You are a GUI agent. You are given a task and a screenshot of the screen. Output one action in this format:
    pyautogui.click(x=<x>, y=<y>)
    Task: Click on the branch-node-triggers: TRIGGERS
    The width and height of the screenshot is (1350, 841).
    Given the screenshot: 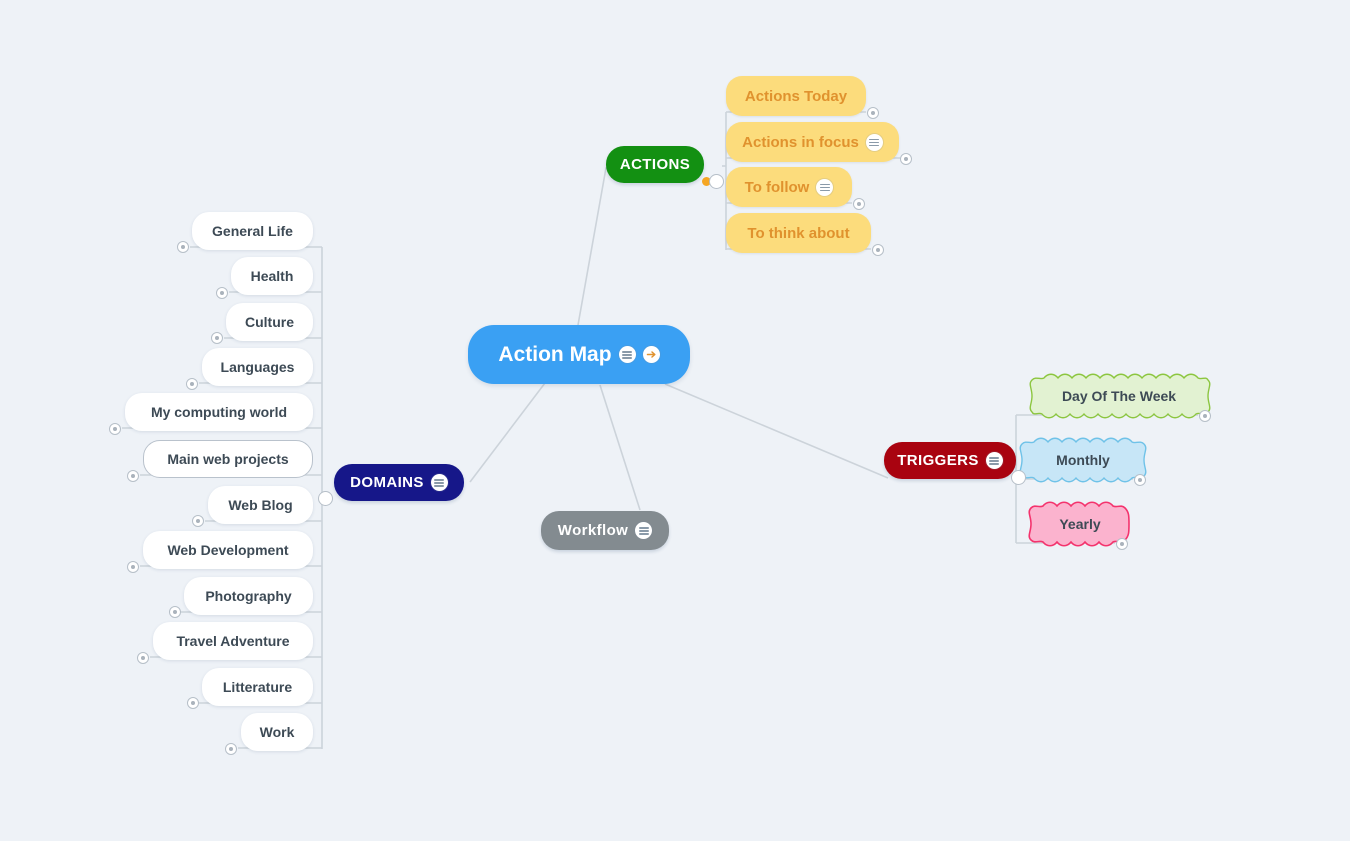 What is the action you would take?
    pyautogui.click(x=950, y=460)
    